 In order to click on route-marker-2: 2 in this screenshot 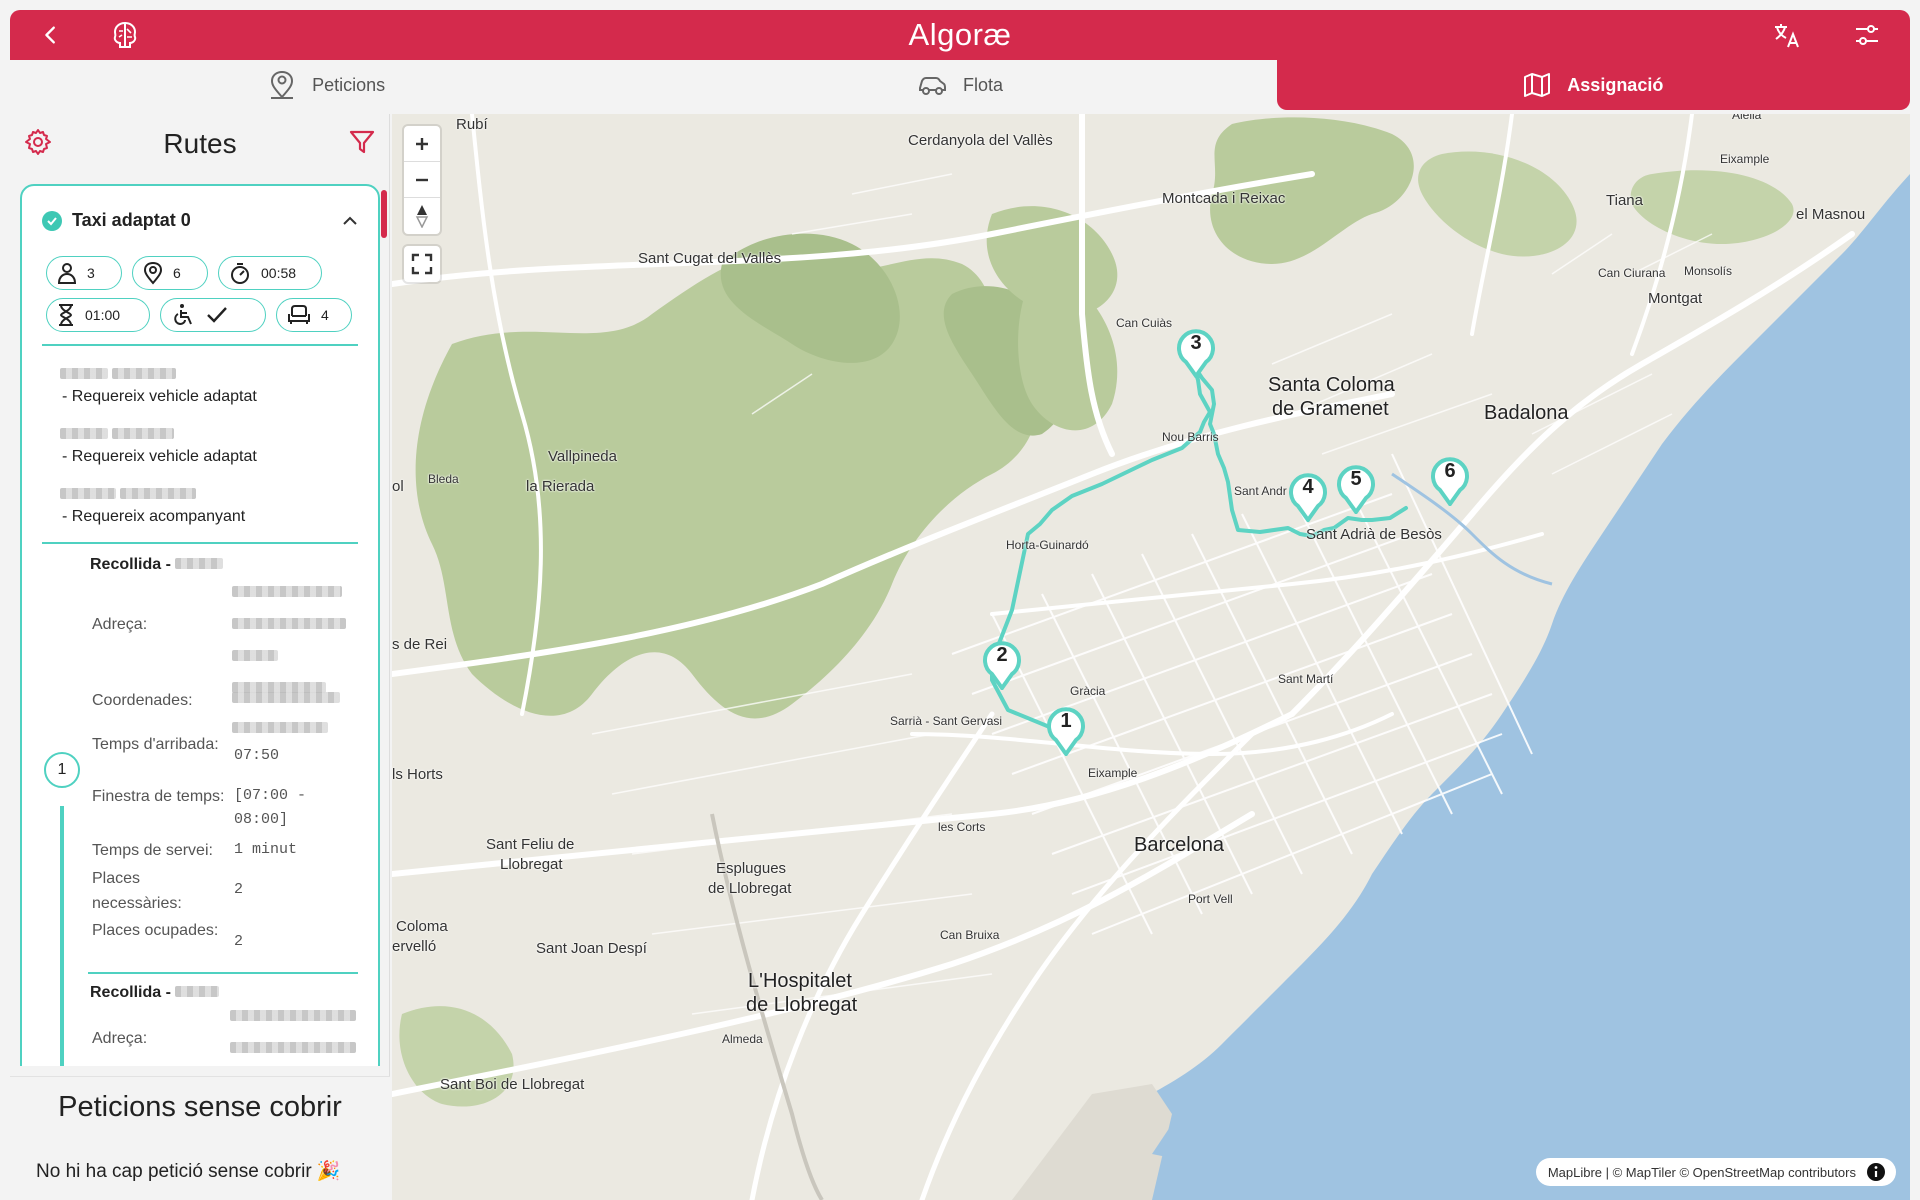, I will do `click(1002, 666)`.